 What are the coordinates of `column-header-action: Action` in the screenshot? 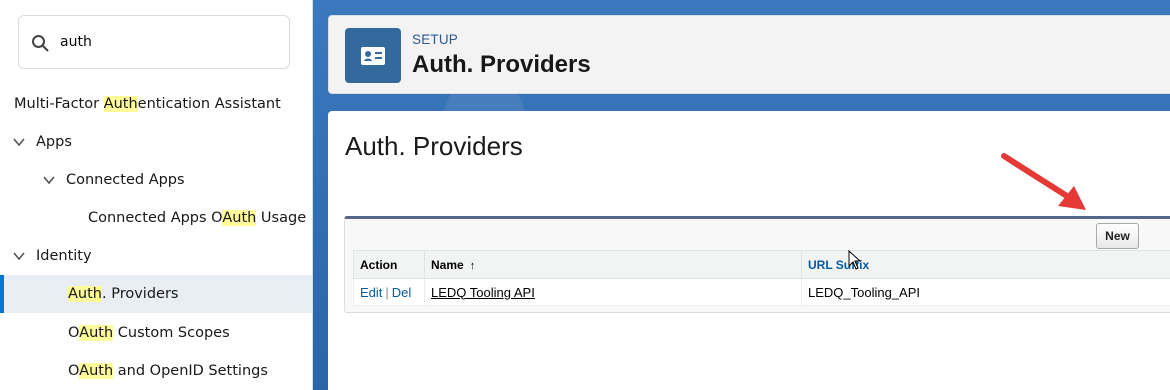 It's located at (389, 264).